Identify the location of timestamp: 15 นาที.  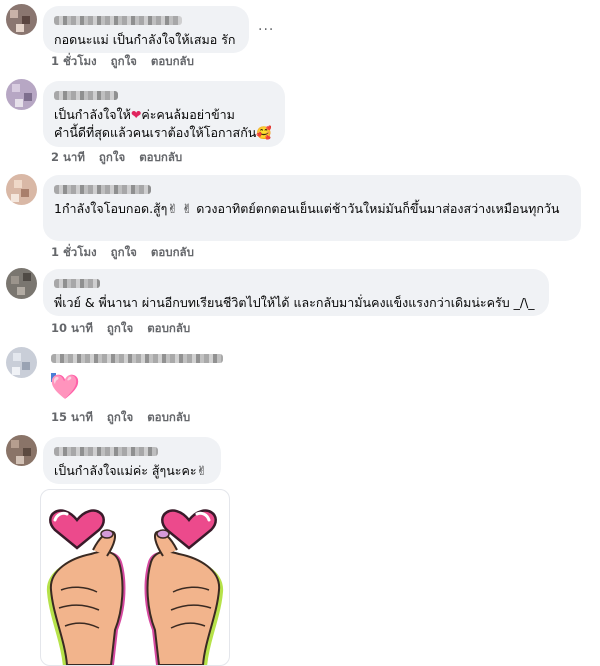
(72, 418).